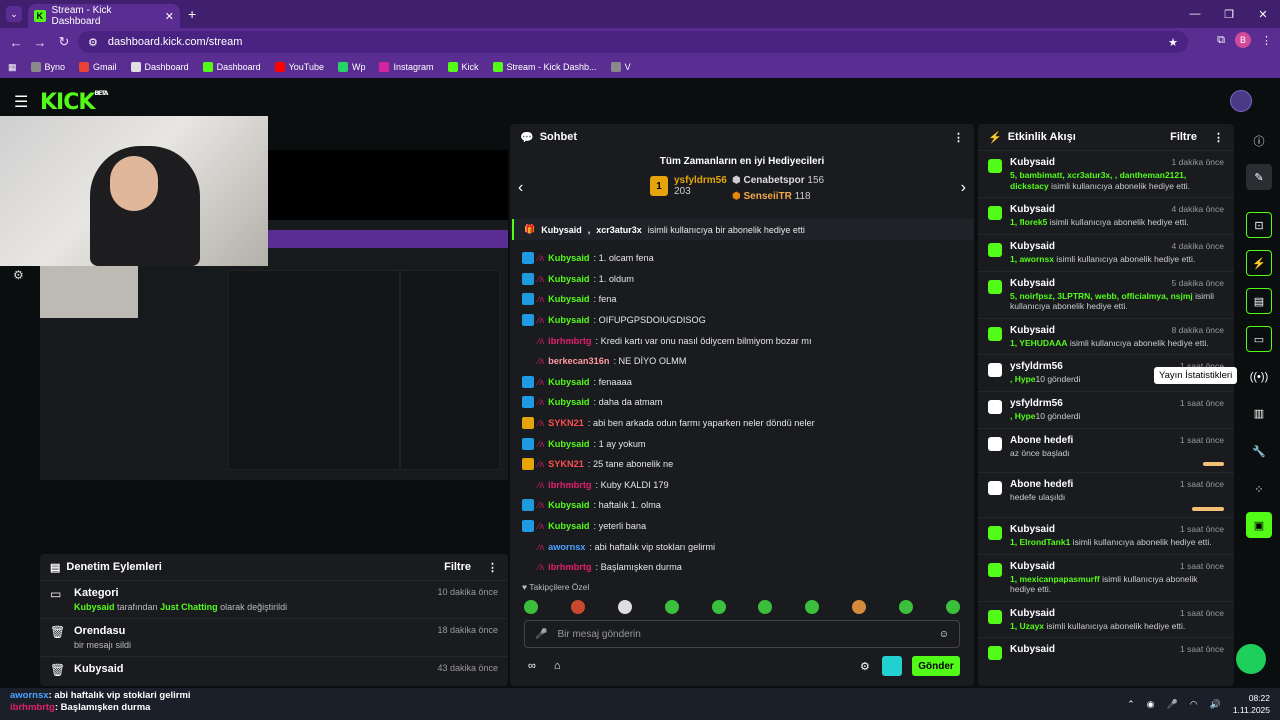 The image size is (1280, 720). What do you see at coordinates (406, 67) in the screenshot?
I see `bookmark-item: Instagram` at bounding box center [406, 67].